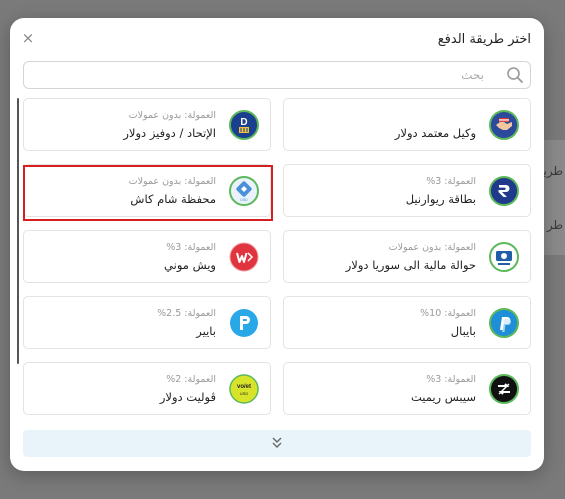 The image size is (565, 499). What do you see at coordinates (484, 39) in the screenshot?
I see `modal-title: اختر طريقة الدفع` at bounding box center [484, 39].